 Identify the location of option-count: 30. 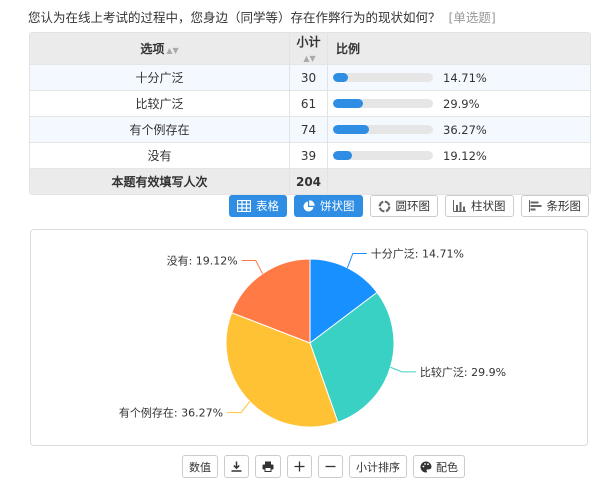
(308, 77).